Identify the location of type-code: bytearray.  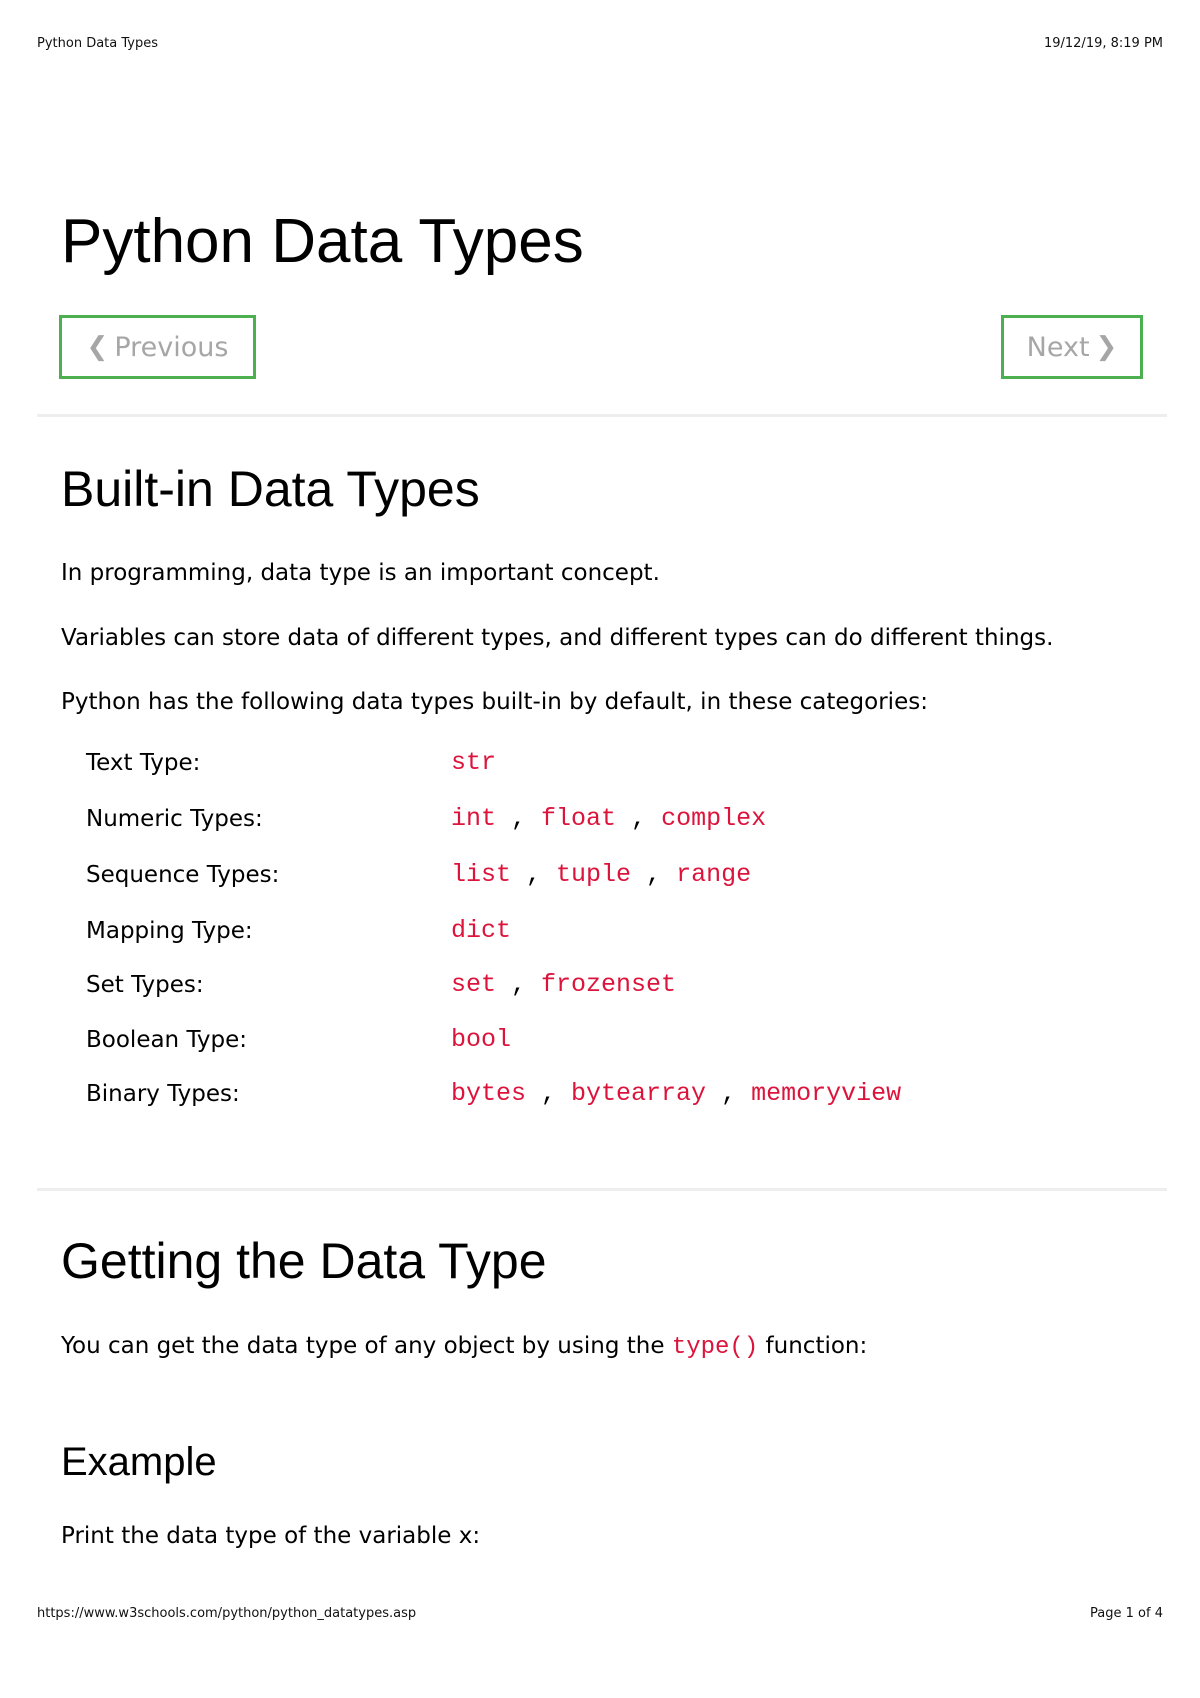
(639, 1093).